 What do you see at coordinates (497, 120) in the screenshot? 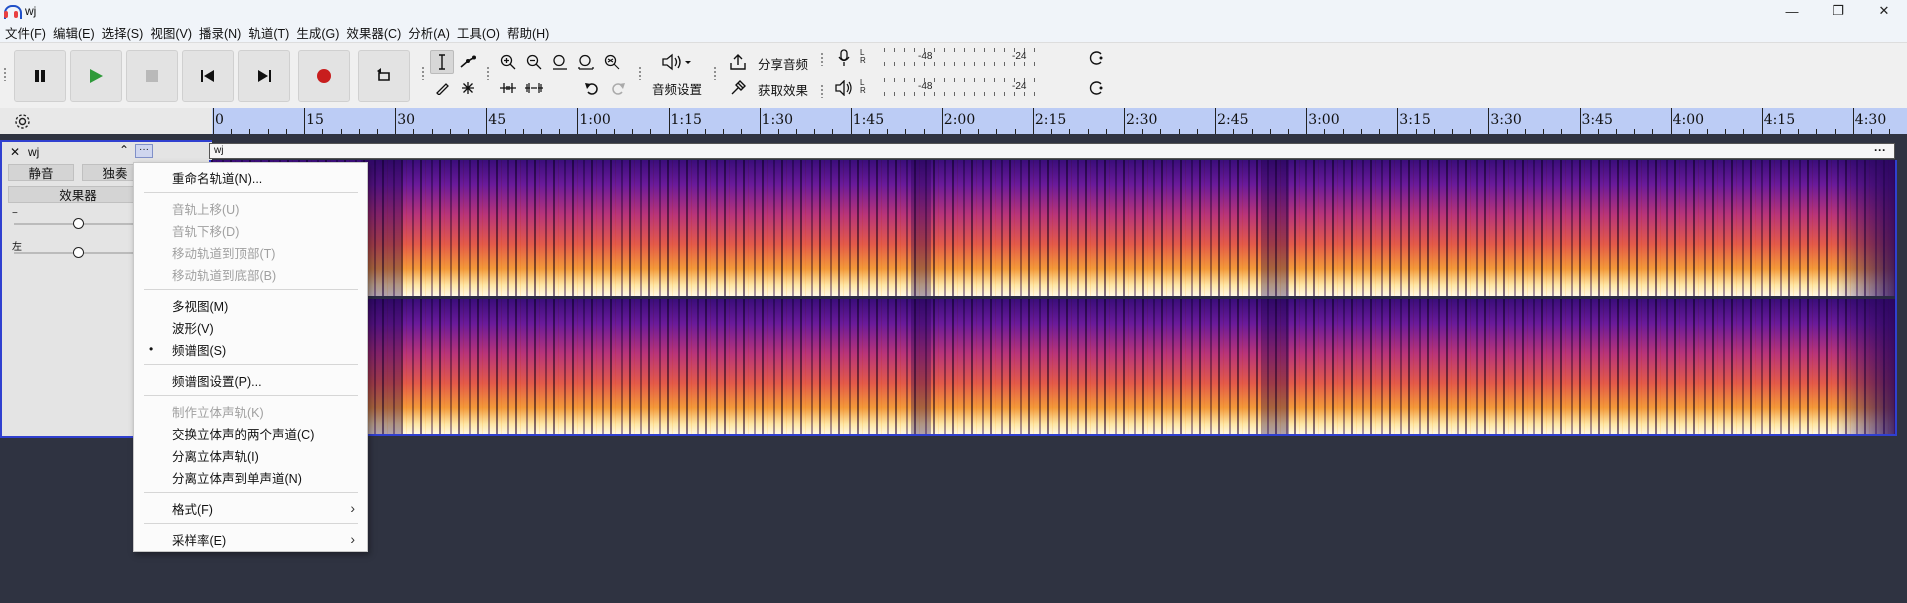
I see `timeline-label: 45` at bounding box center [497, 120].